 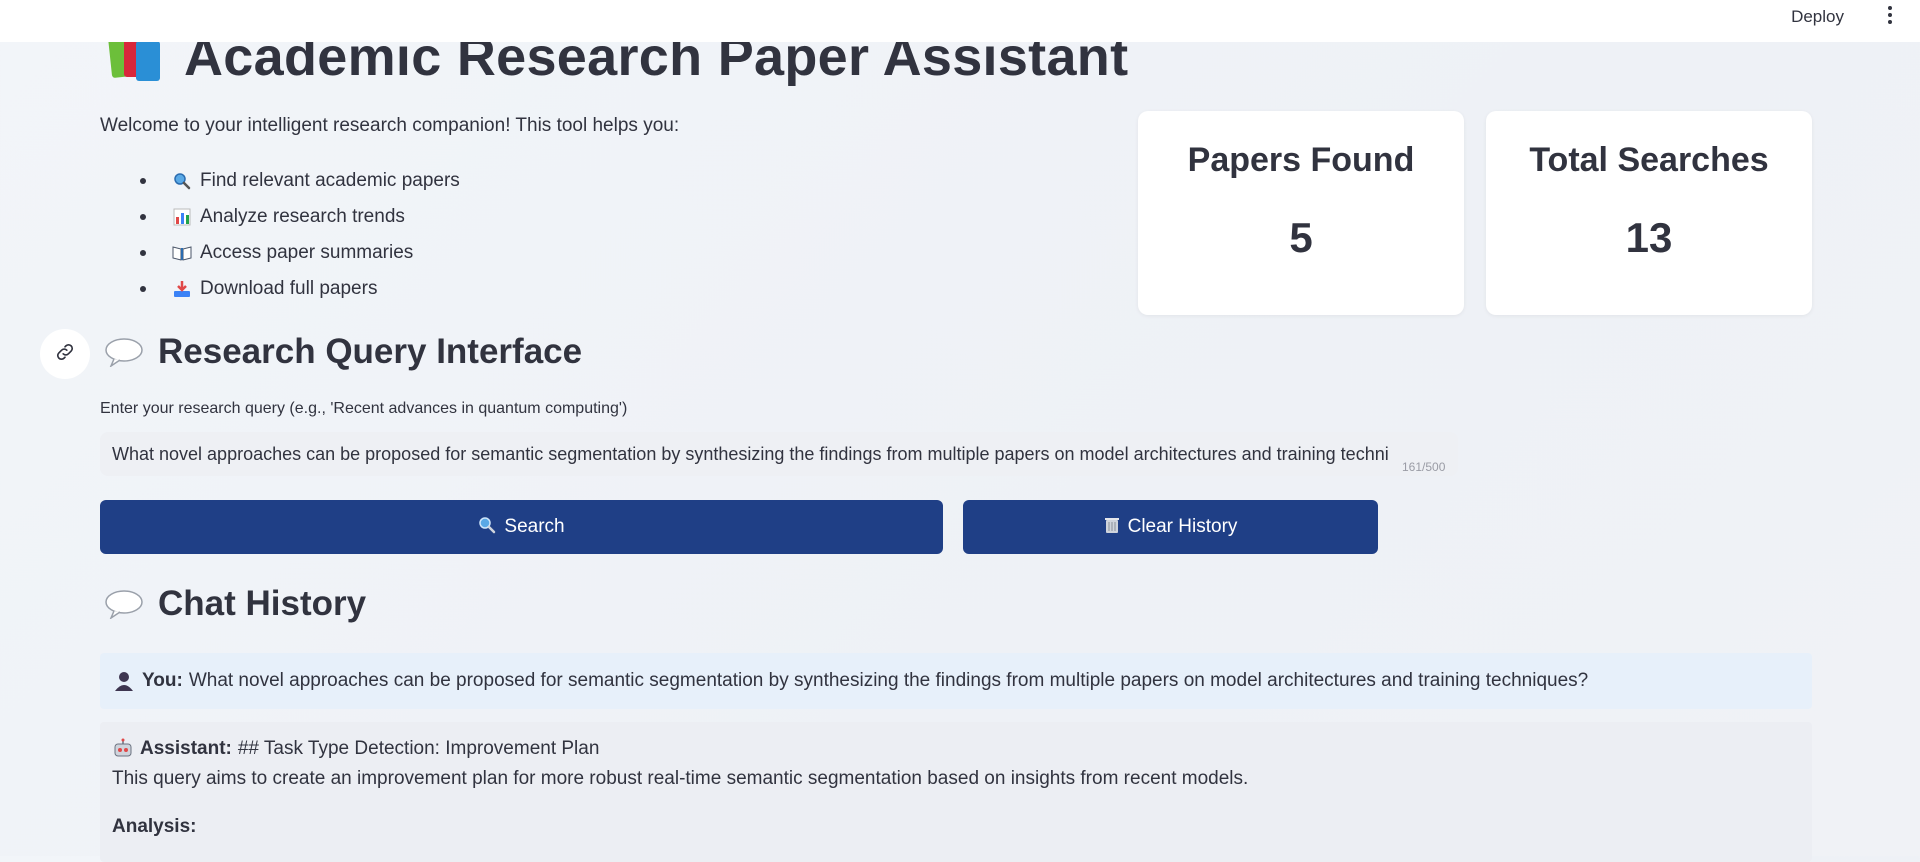 I want to click on list-item: Analyze research trends, so click(x=280, y=217).